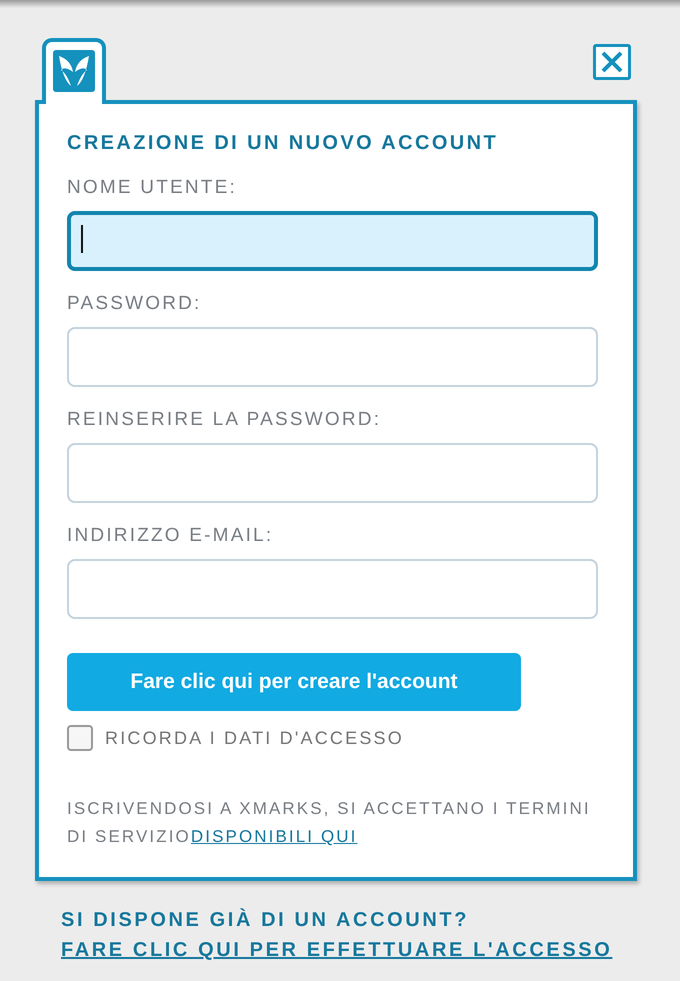  Describe the element at coordinates (224, 420) in the screenshot. I see `field-label: REINSERIRE LA PASSWORD:` at that location.